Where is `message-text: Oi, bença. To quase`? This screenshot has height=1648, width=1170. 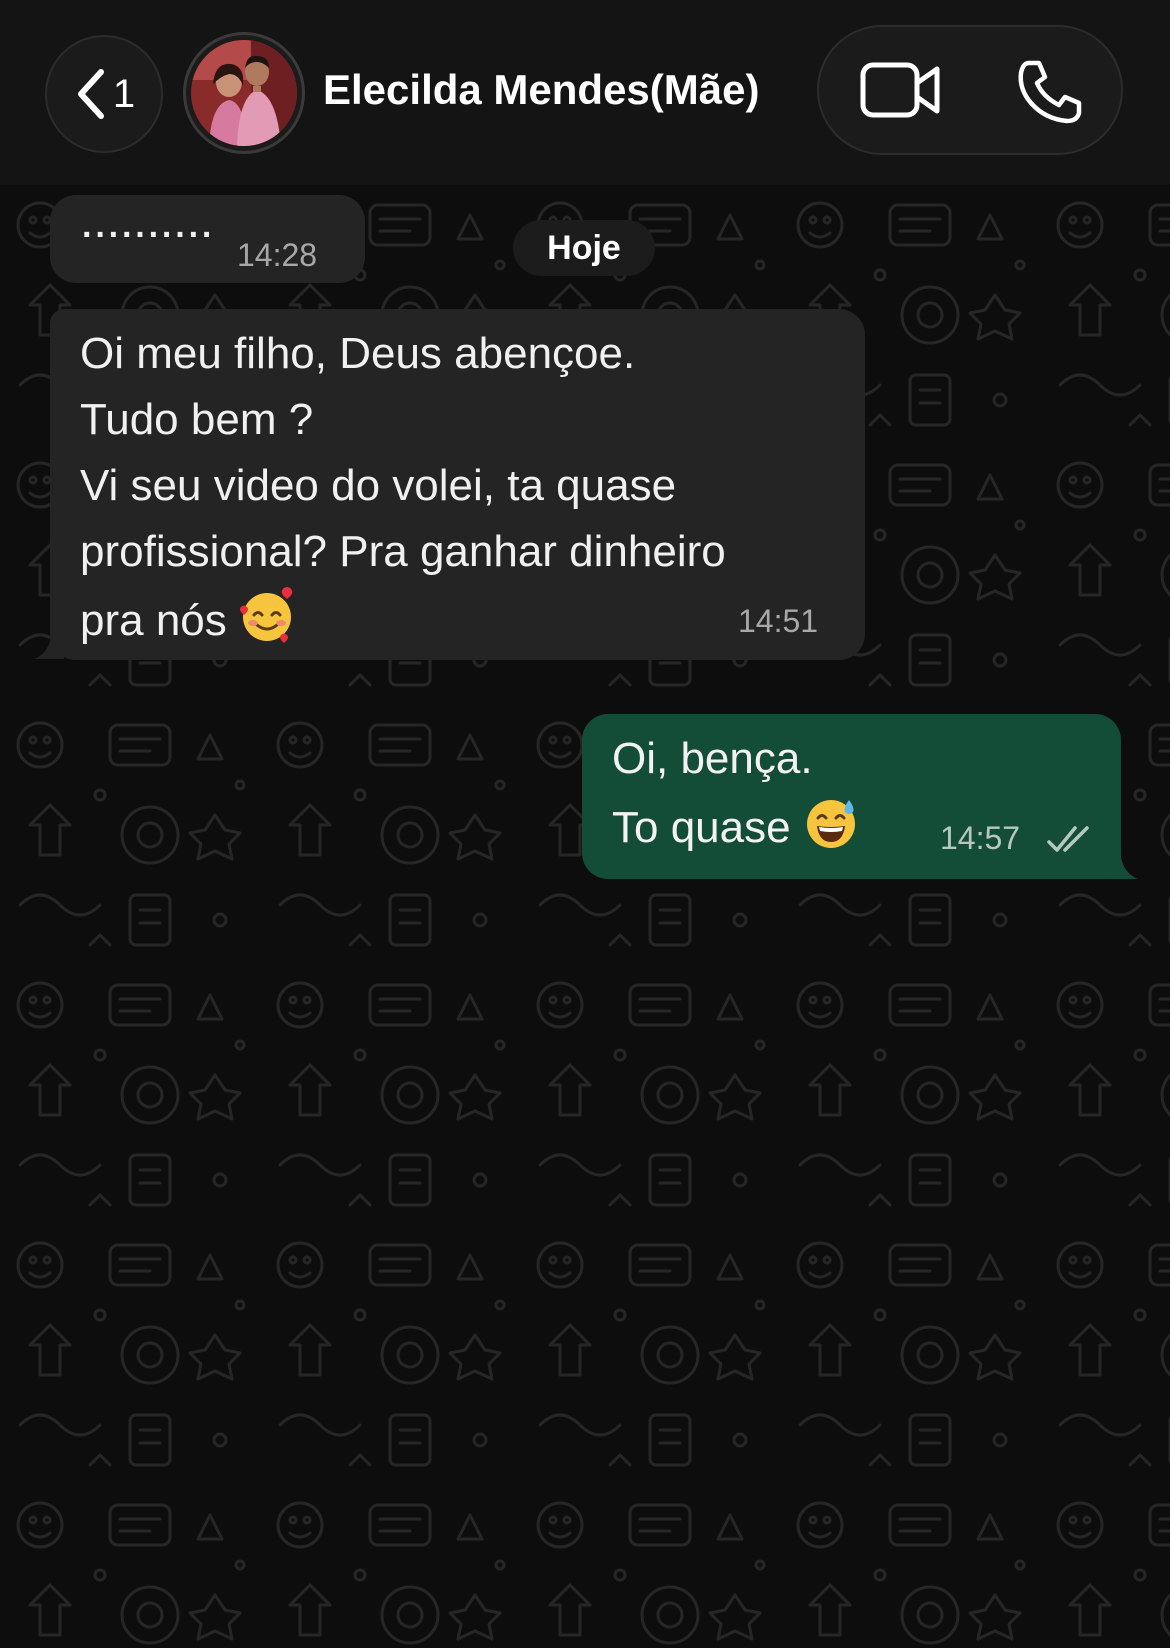 message-text: Oi, bença. To quase is located at coordinates (712, 793).